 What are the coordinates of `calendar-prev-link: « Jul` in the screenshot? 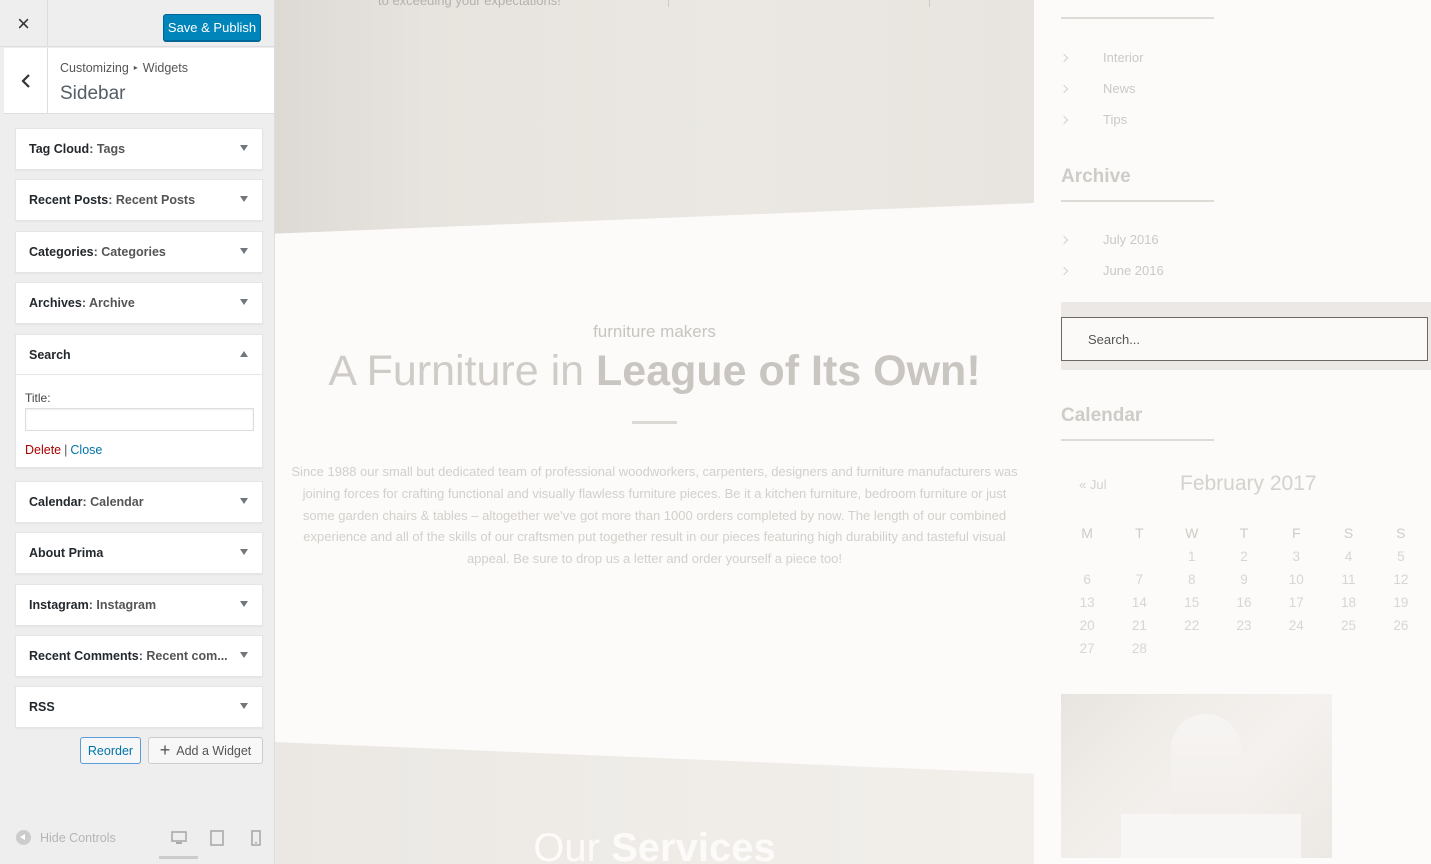 It's located at (1092, 484).